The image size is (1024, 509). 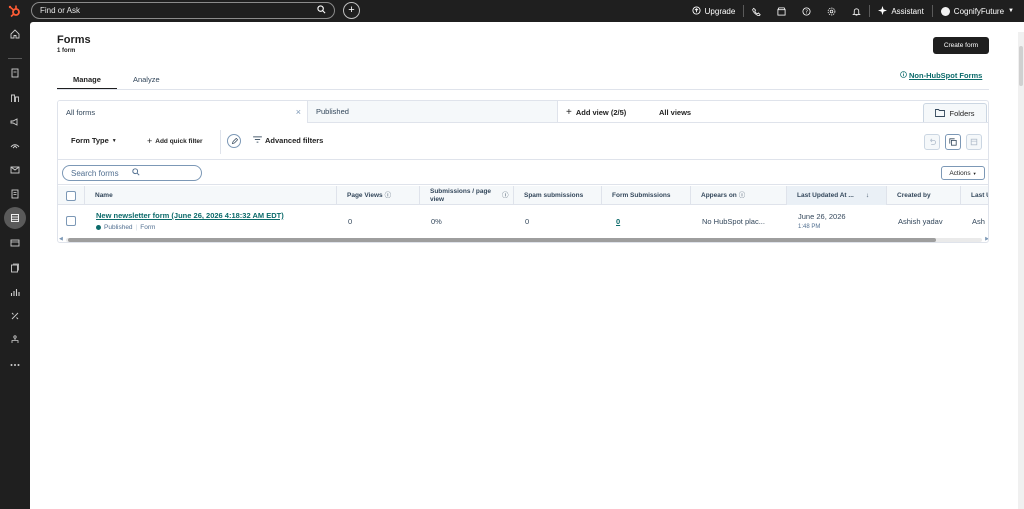 What do you see at coordinates (940, 113) in the screenshot?
I see `folder-icon` at bounding box center [940, 113].